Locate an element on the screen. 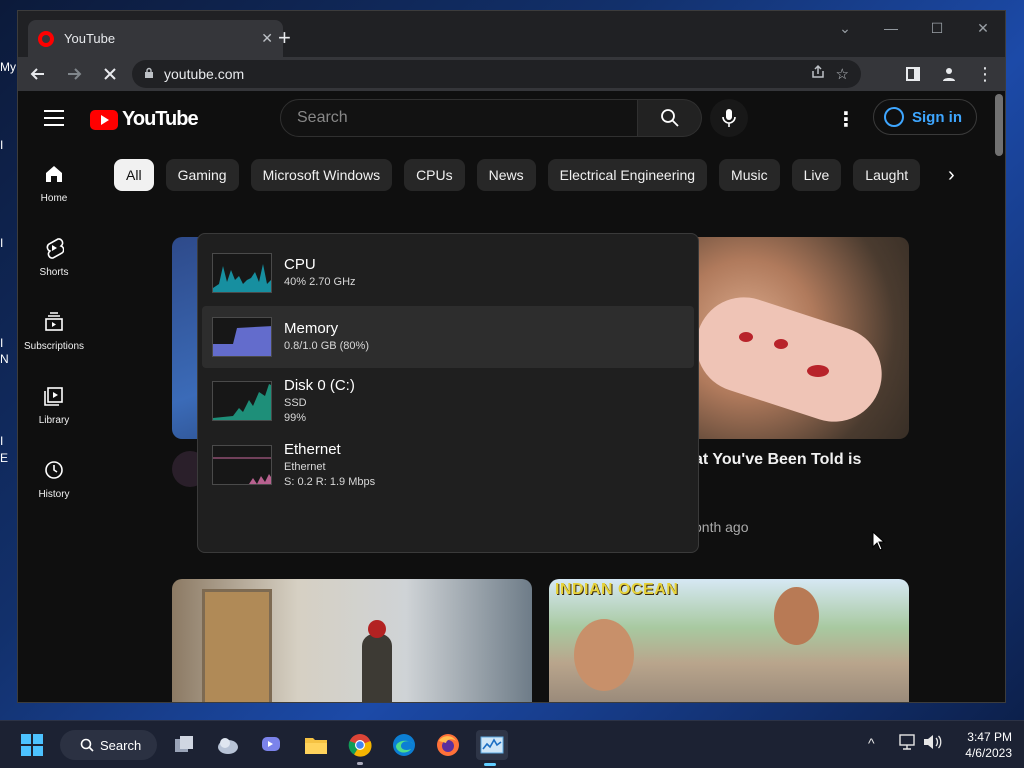 This screenshot has width=1024, height=768. edge-icon is located at coordinates (404, 745).